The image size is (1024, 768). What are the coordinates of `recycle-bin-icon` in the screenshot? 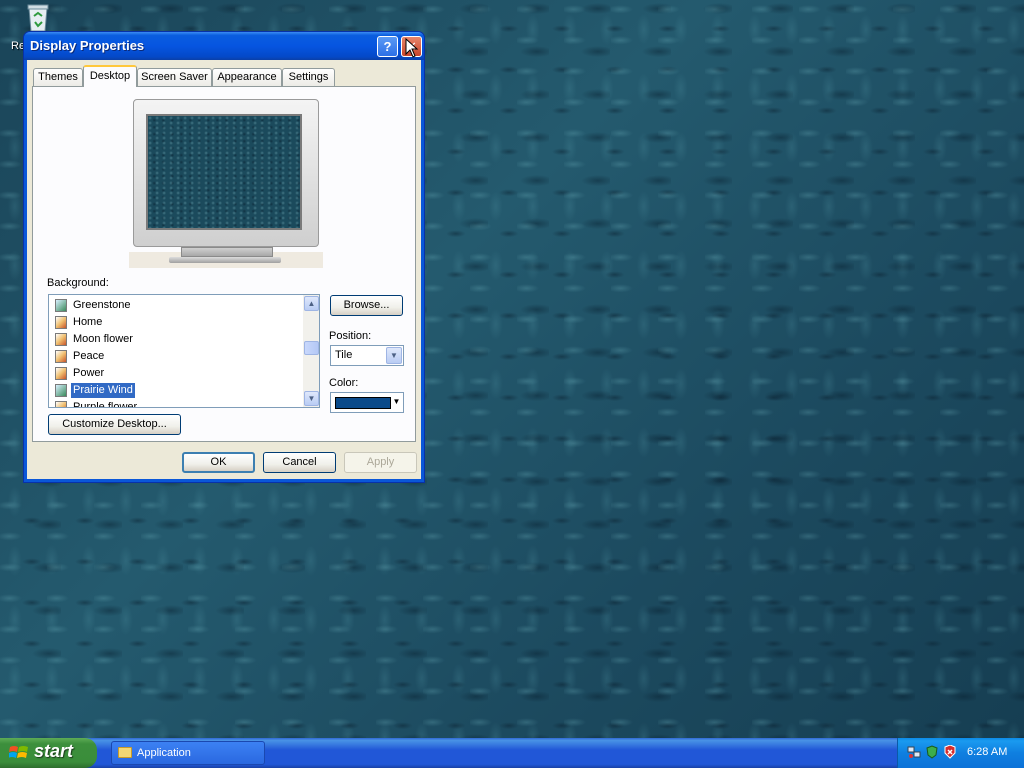 It's located at (38, 18).